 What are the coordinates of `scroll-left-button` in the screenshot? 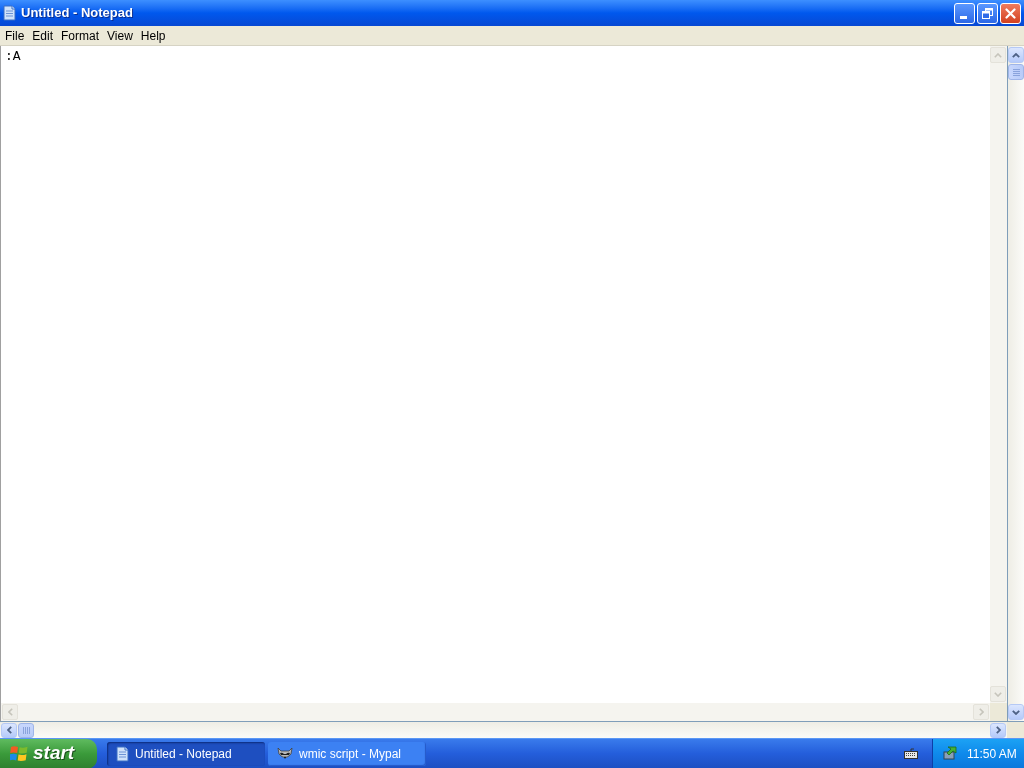 It's located at (9, 730).